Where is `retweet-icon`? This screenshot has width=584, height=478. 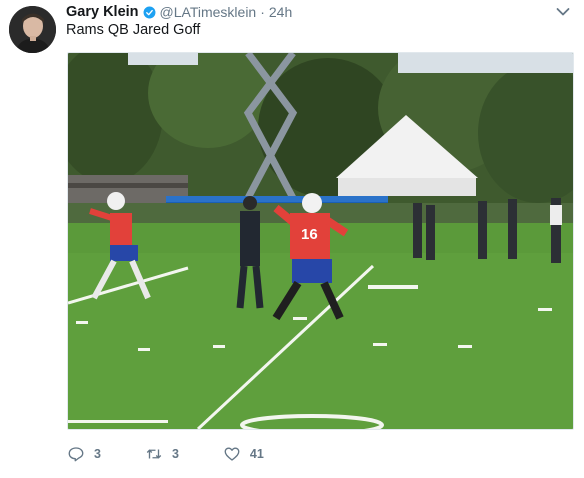
retweet-icon is located at coordinates (154, 454).